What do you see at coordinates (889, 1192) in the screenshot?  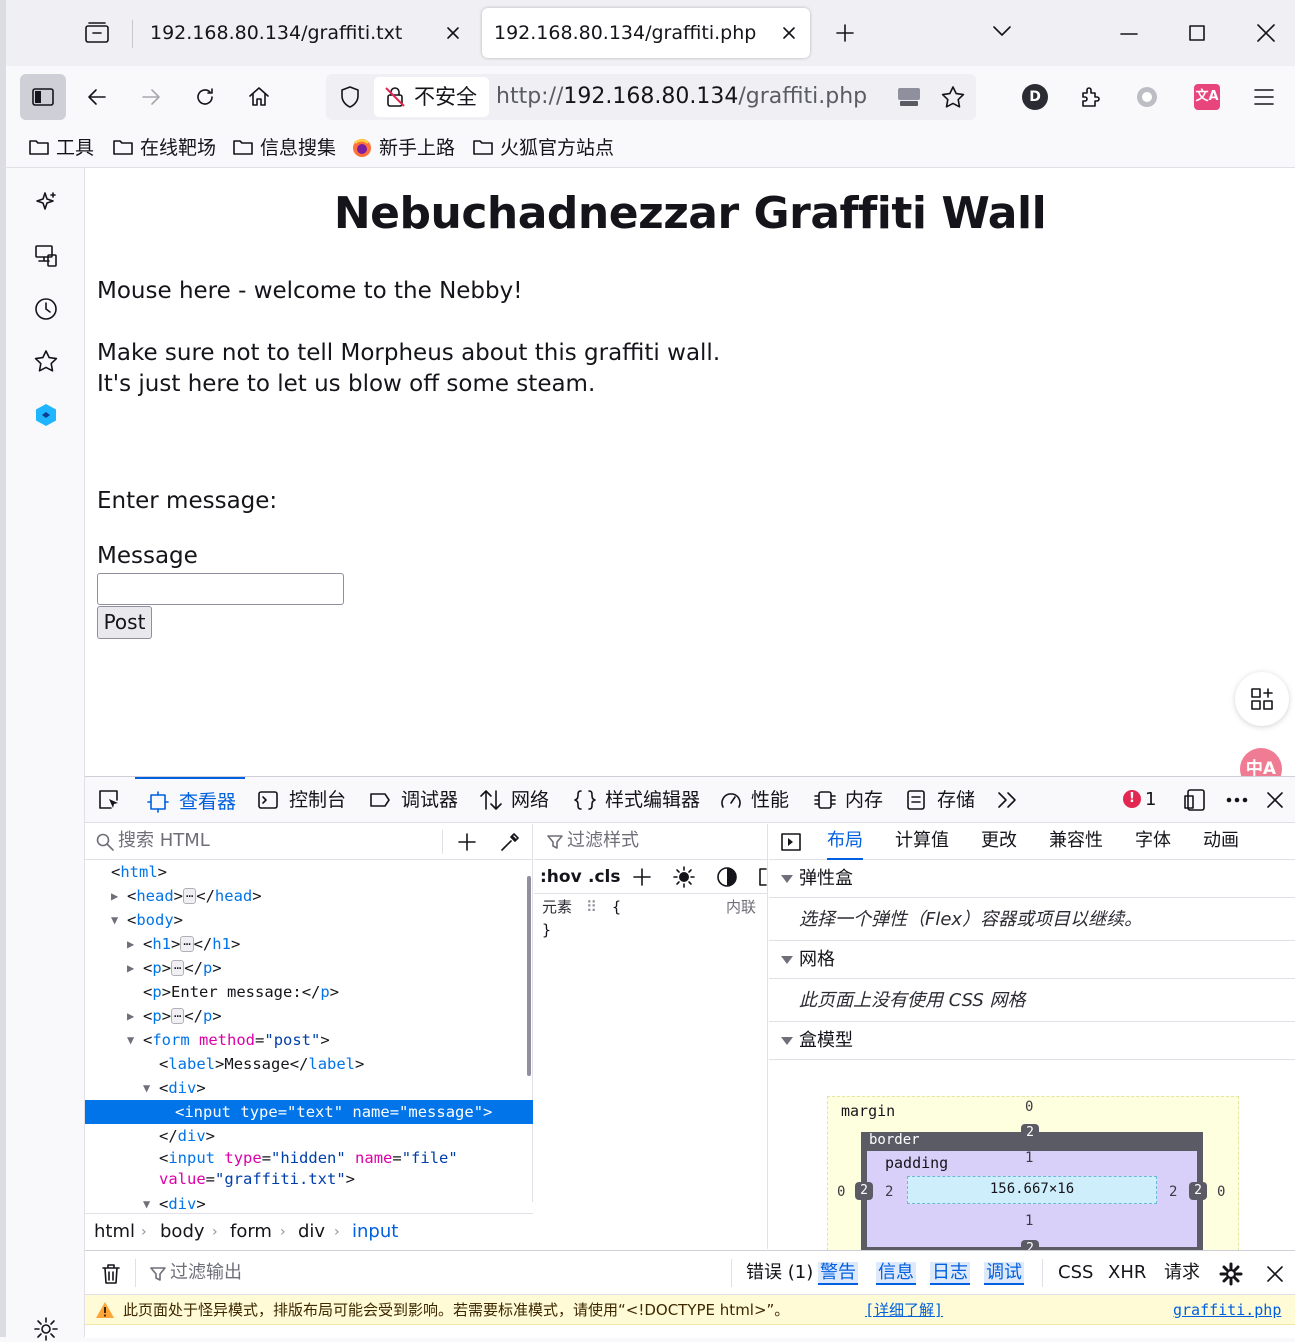 I see `padding-left-value: 2` at bounding box center [889, 1192].